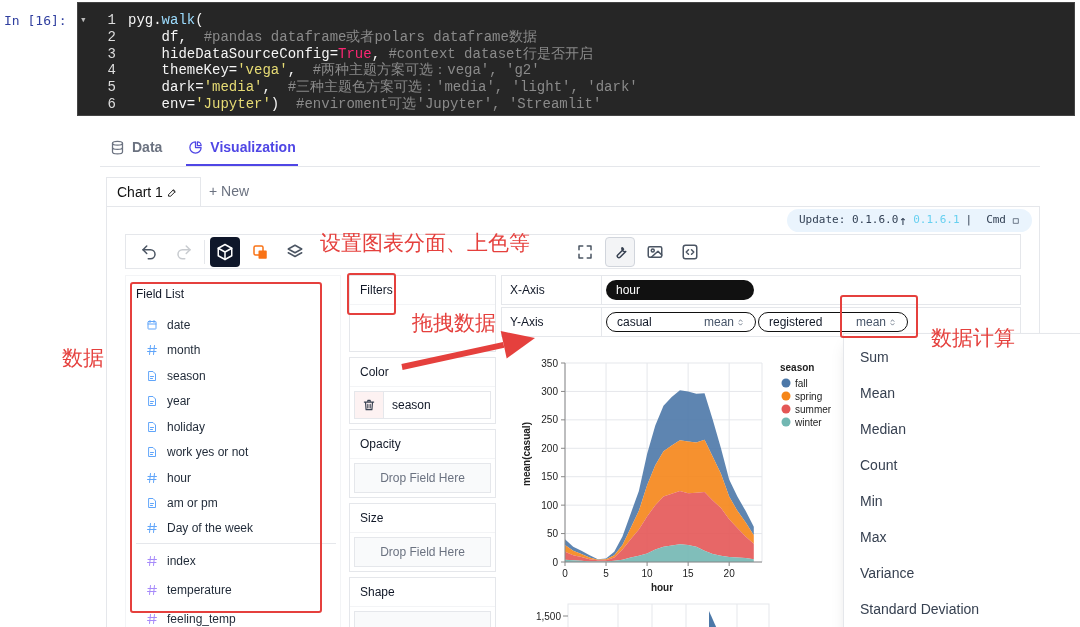 The width and height of the screenshot is (1080, 627). I want to click on field-item: holiday, so click(238, 427).